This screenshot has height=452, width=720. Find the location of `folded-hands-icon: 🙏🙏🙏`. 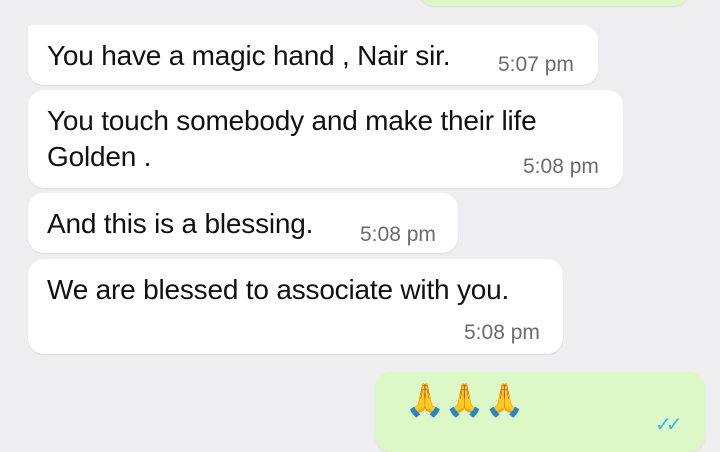

folded-hands-icon: 🙏🙏🙏 is located at coordinates (465, 400).